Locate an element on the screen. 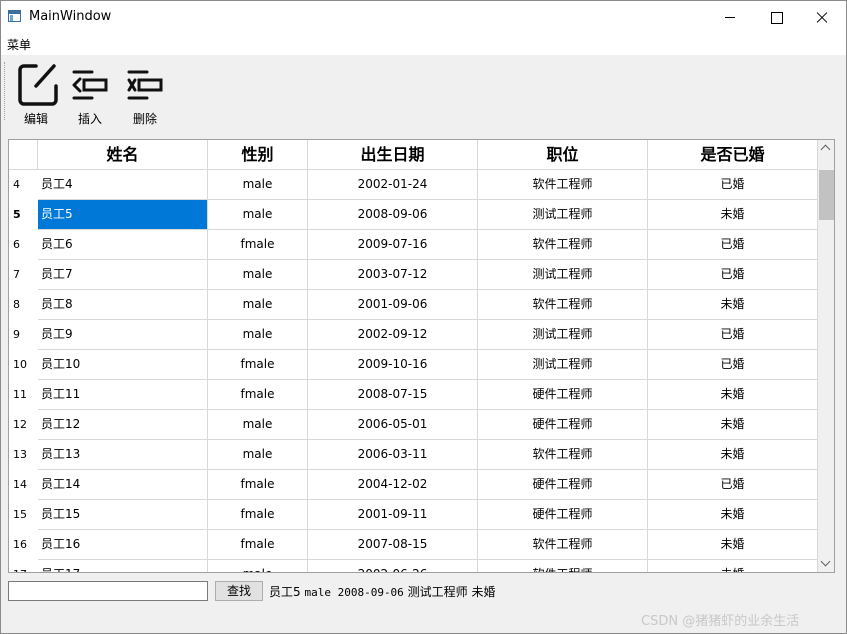 This screenshot has height=634, width=847. cell-birthdate: 2002-01-24 is located at coordinates (393, 185).